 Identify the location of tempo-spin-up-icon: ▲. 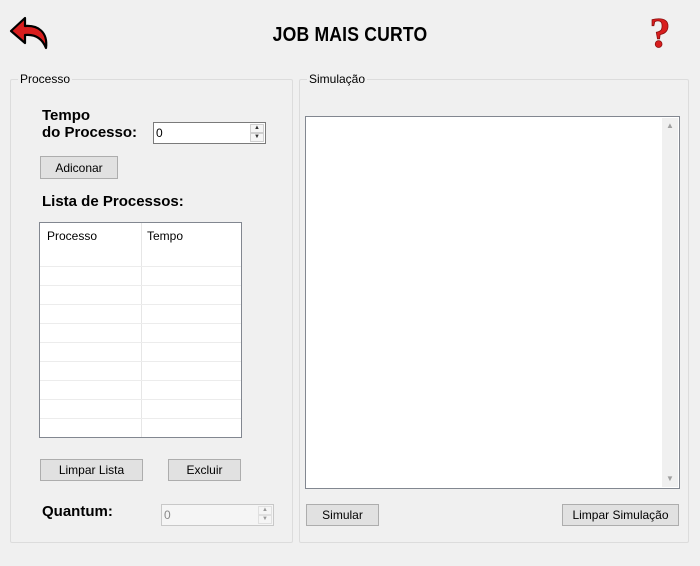
(257, 128).